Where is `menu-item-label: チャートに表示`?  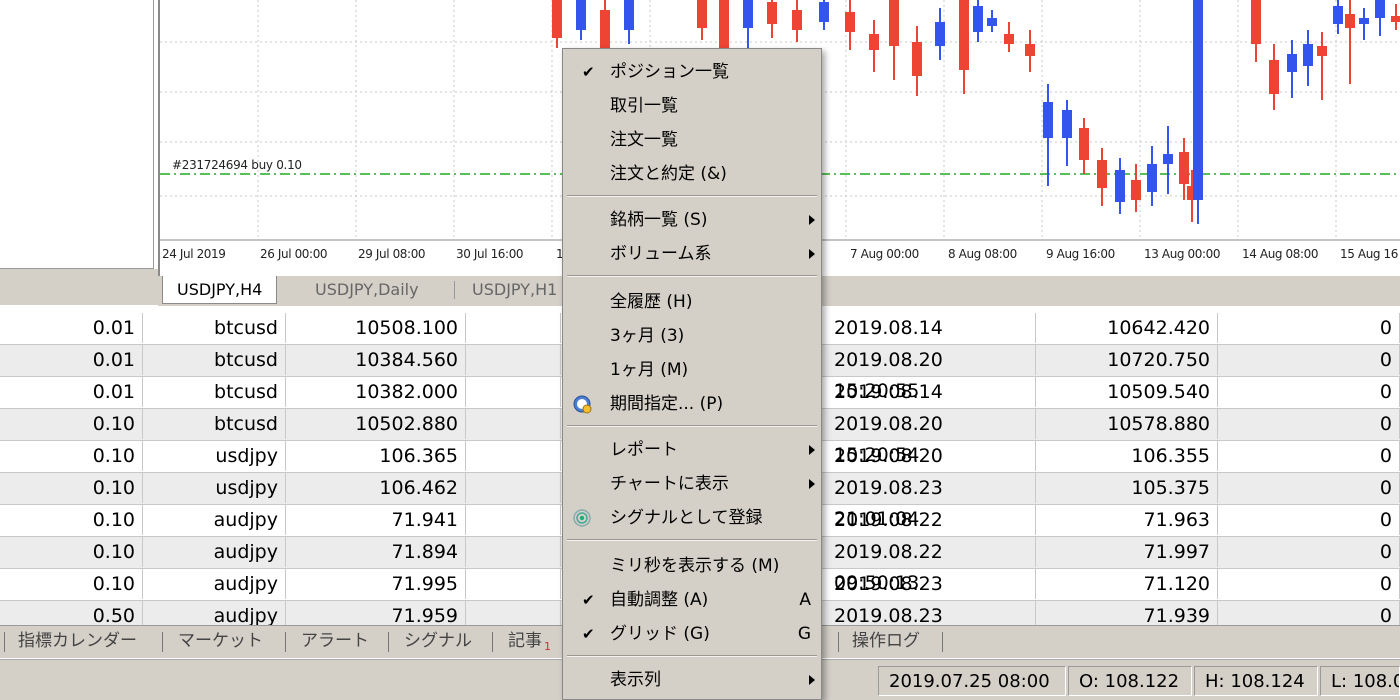
menu-item-label: チャートに表示 is located at coordinates (669, 484).